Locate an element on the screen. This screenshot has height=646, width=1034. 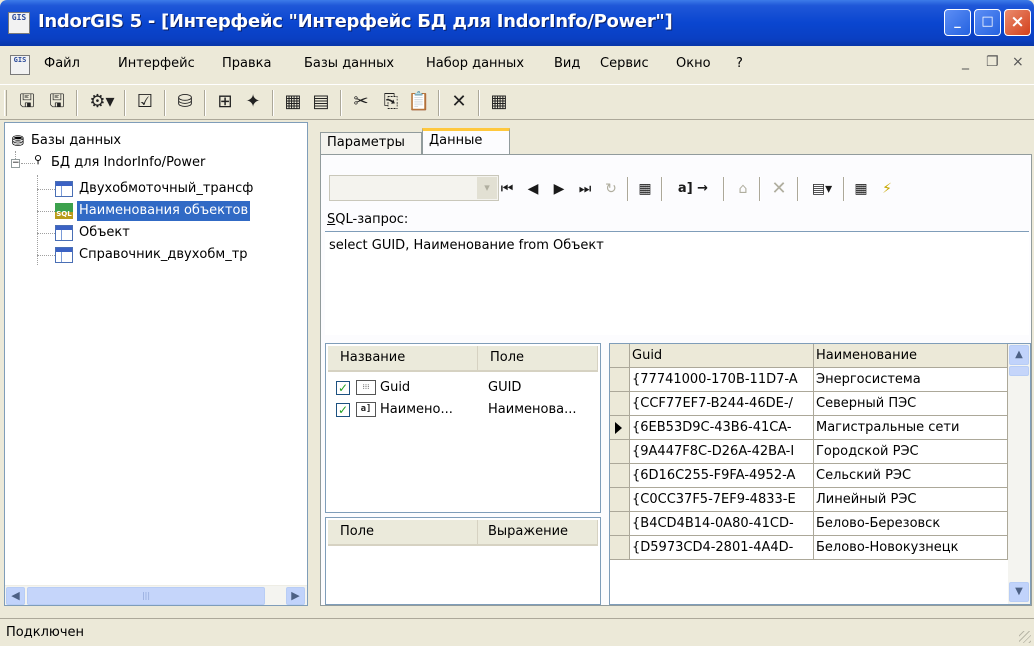
tab-data: Данные is located at coordinates (466, 141).